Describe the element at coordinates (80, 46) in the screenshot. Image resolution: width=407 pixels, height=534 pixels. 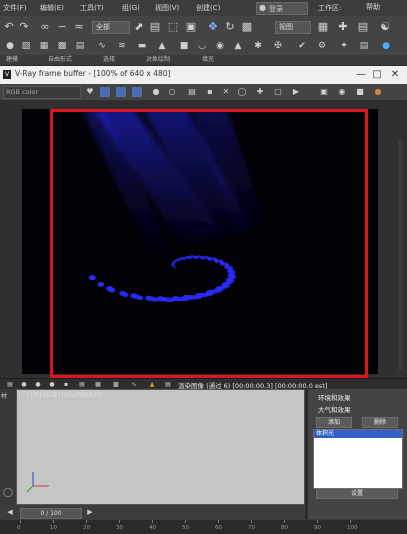
I see `layer-icon: ▤` at that location.